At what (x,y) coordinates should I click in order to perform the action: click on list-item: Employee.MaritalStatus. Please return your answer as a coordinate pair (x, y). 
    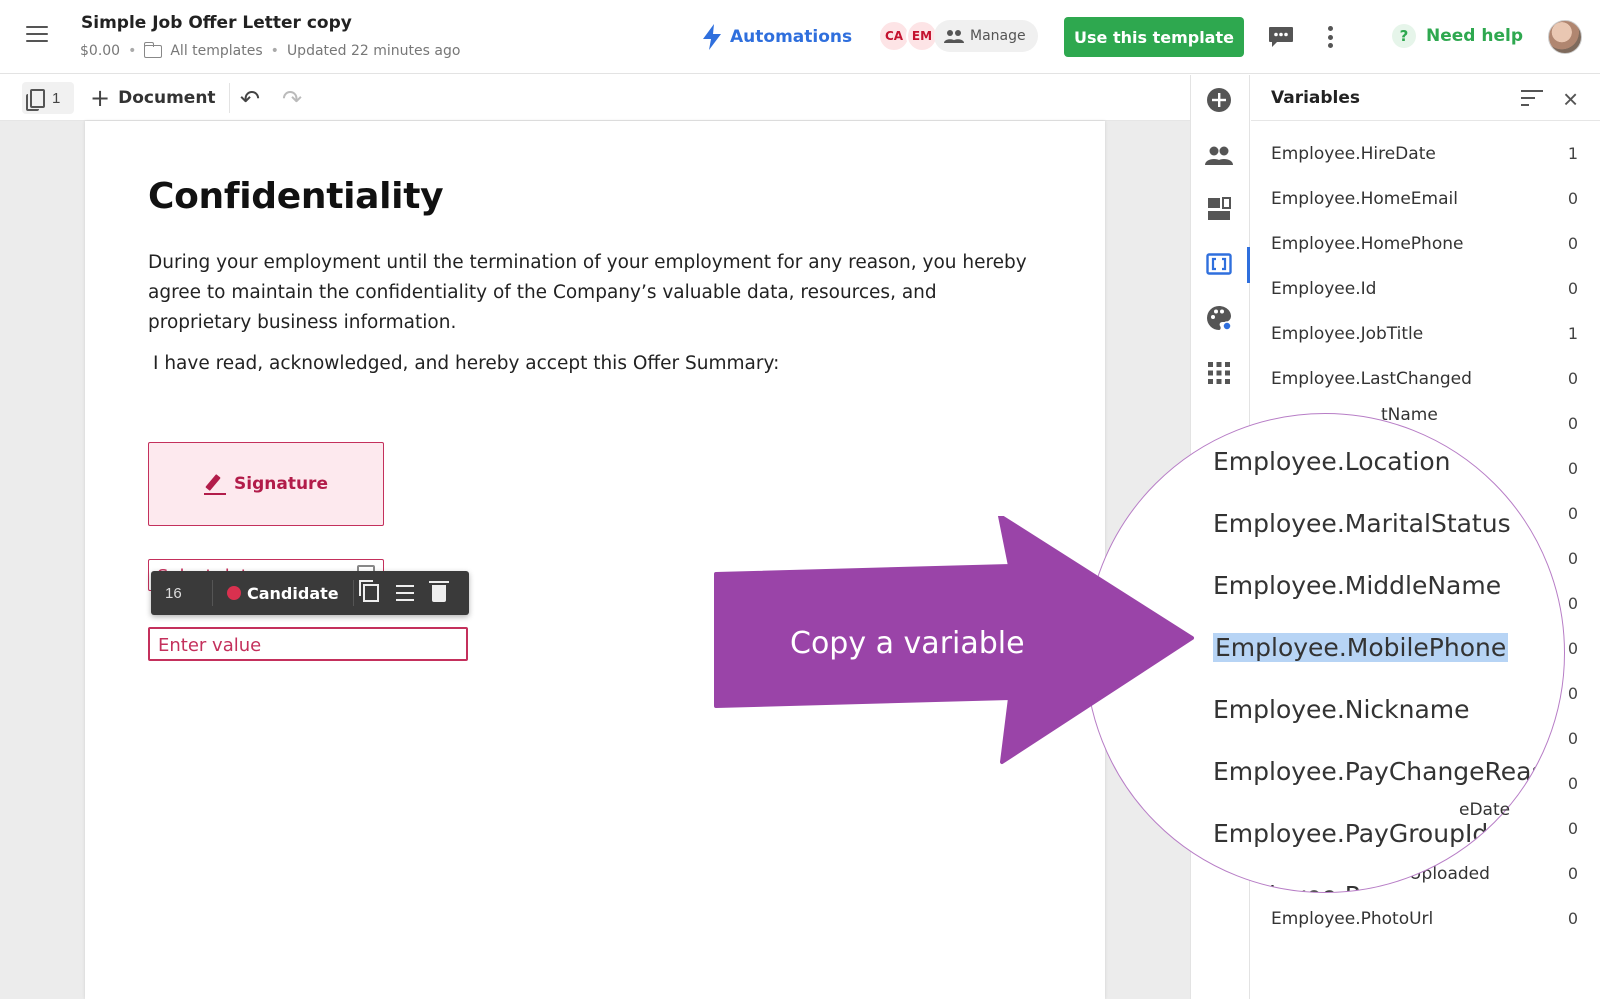
    Looking at the image, I should click on (1388, 523).